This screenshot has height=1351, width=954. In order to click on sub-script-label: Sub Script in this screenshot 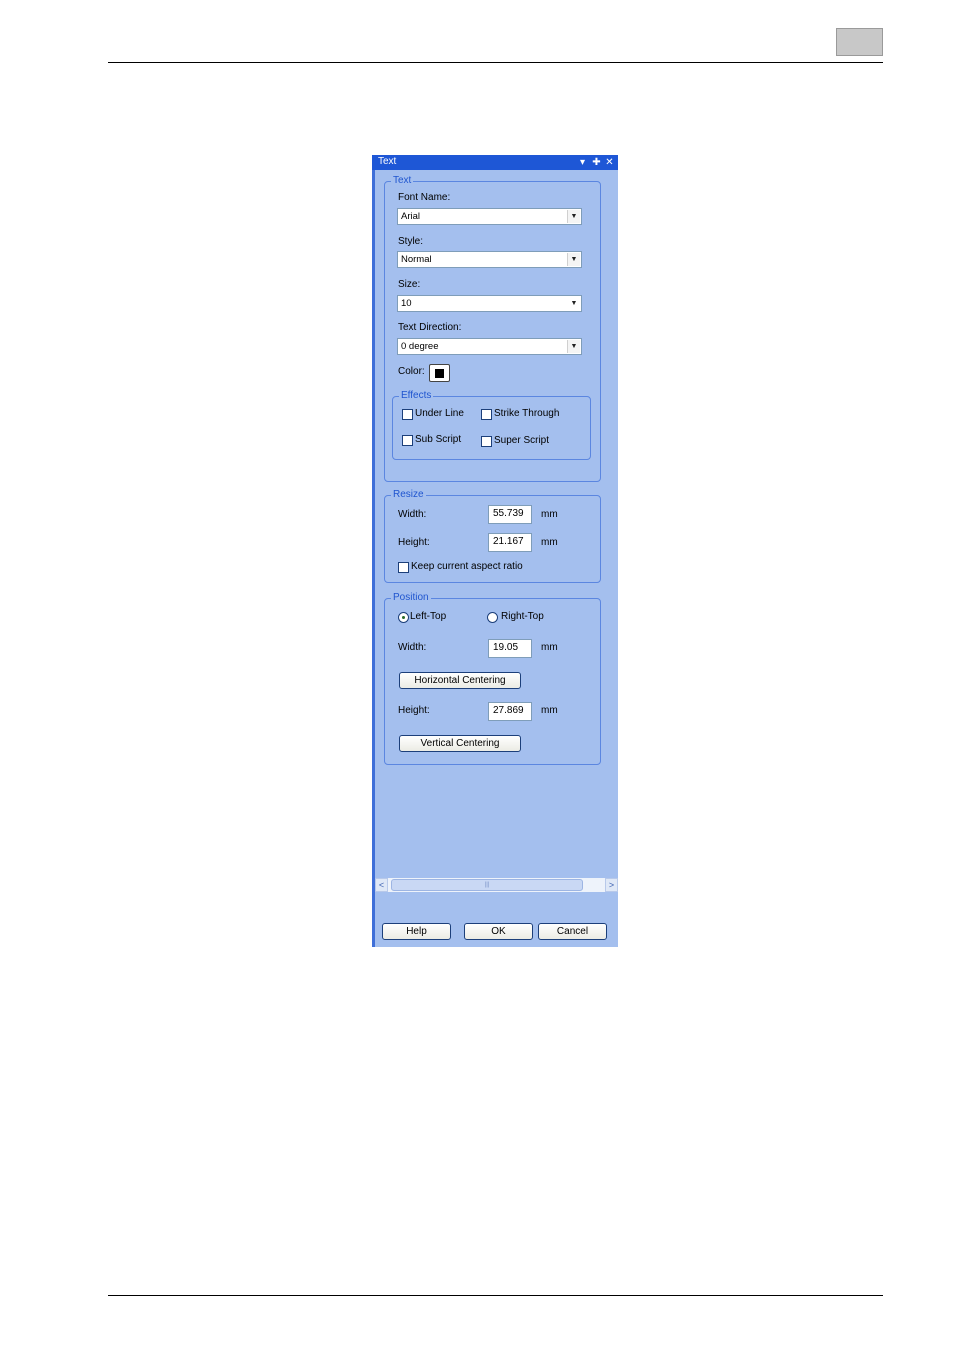, I will do `click(438, 439)`.